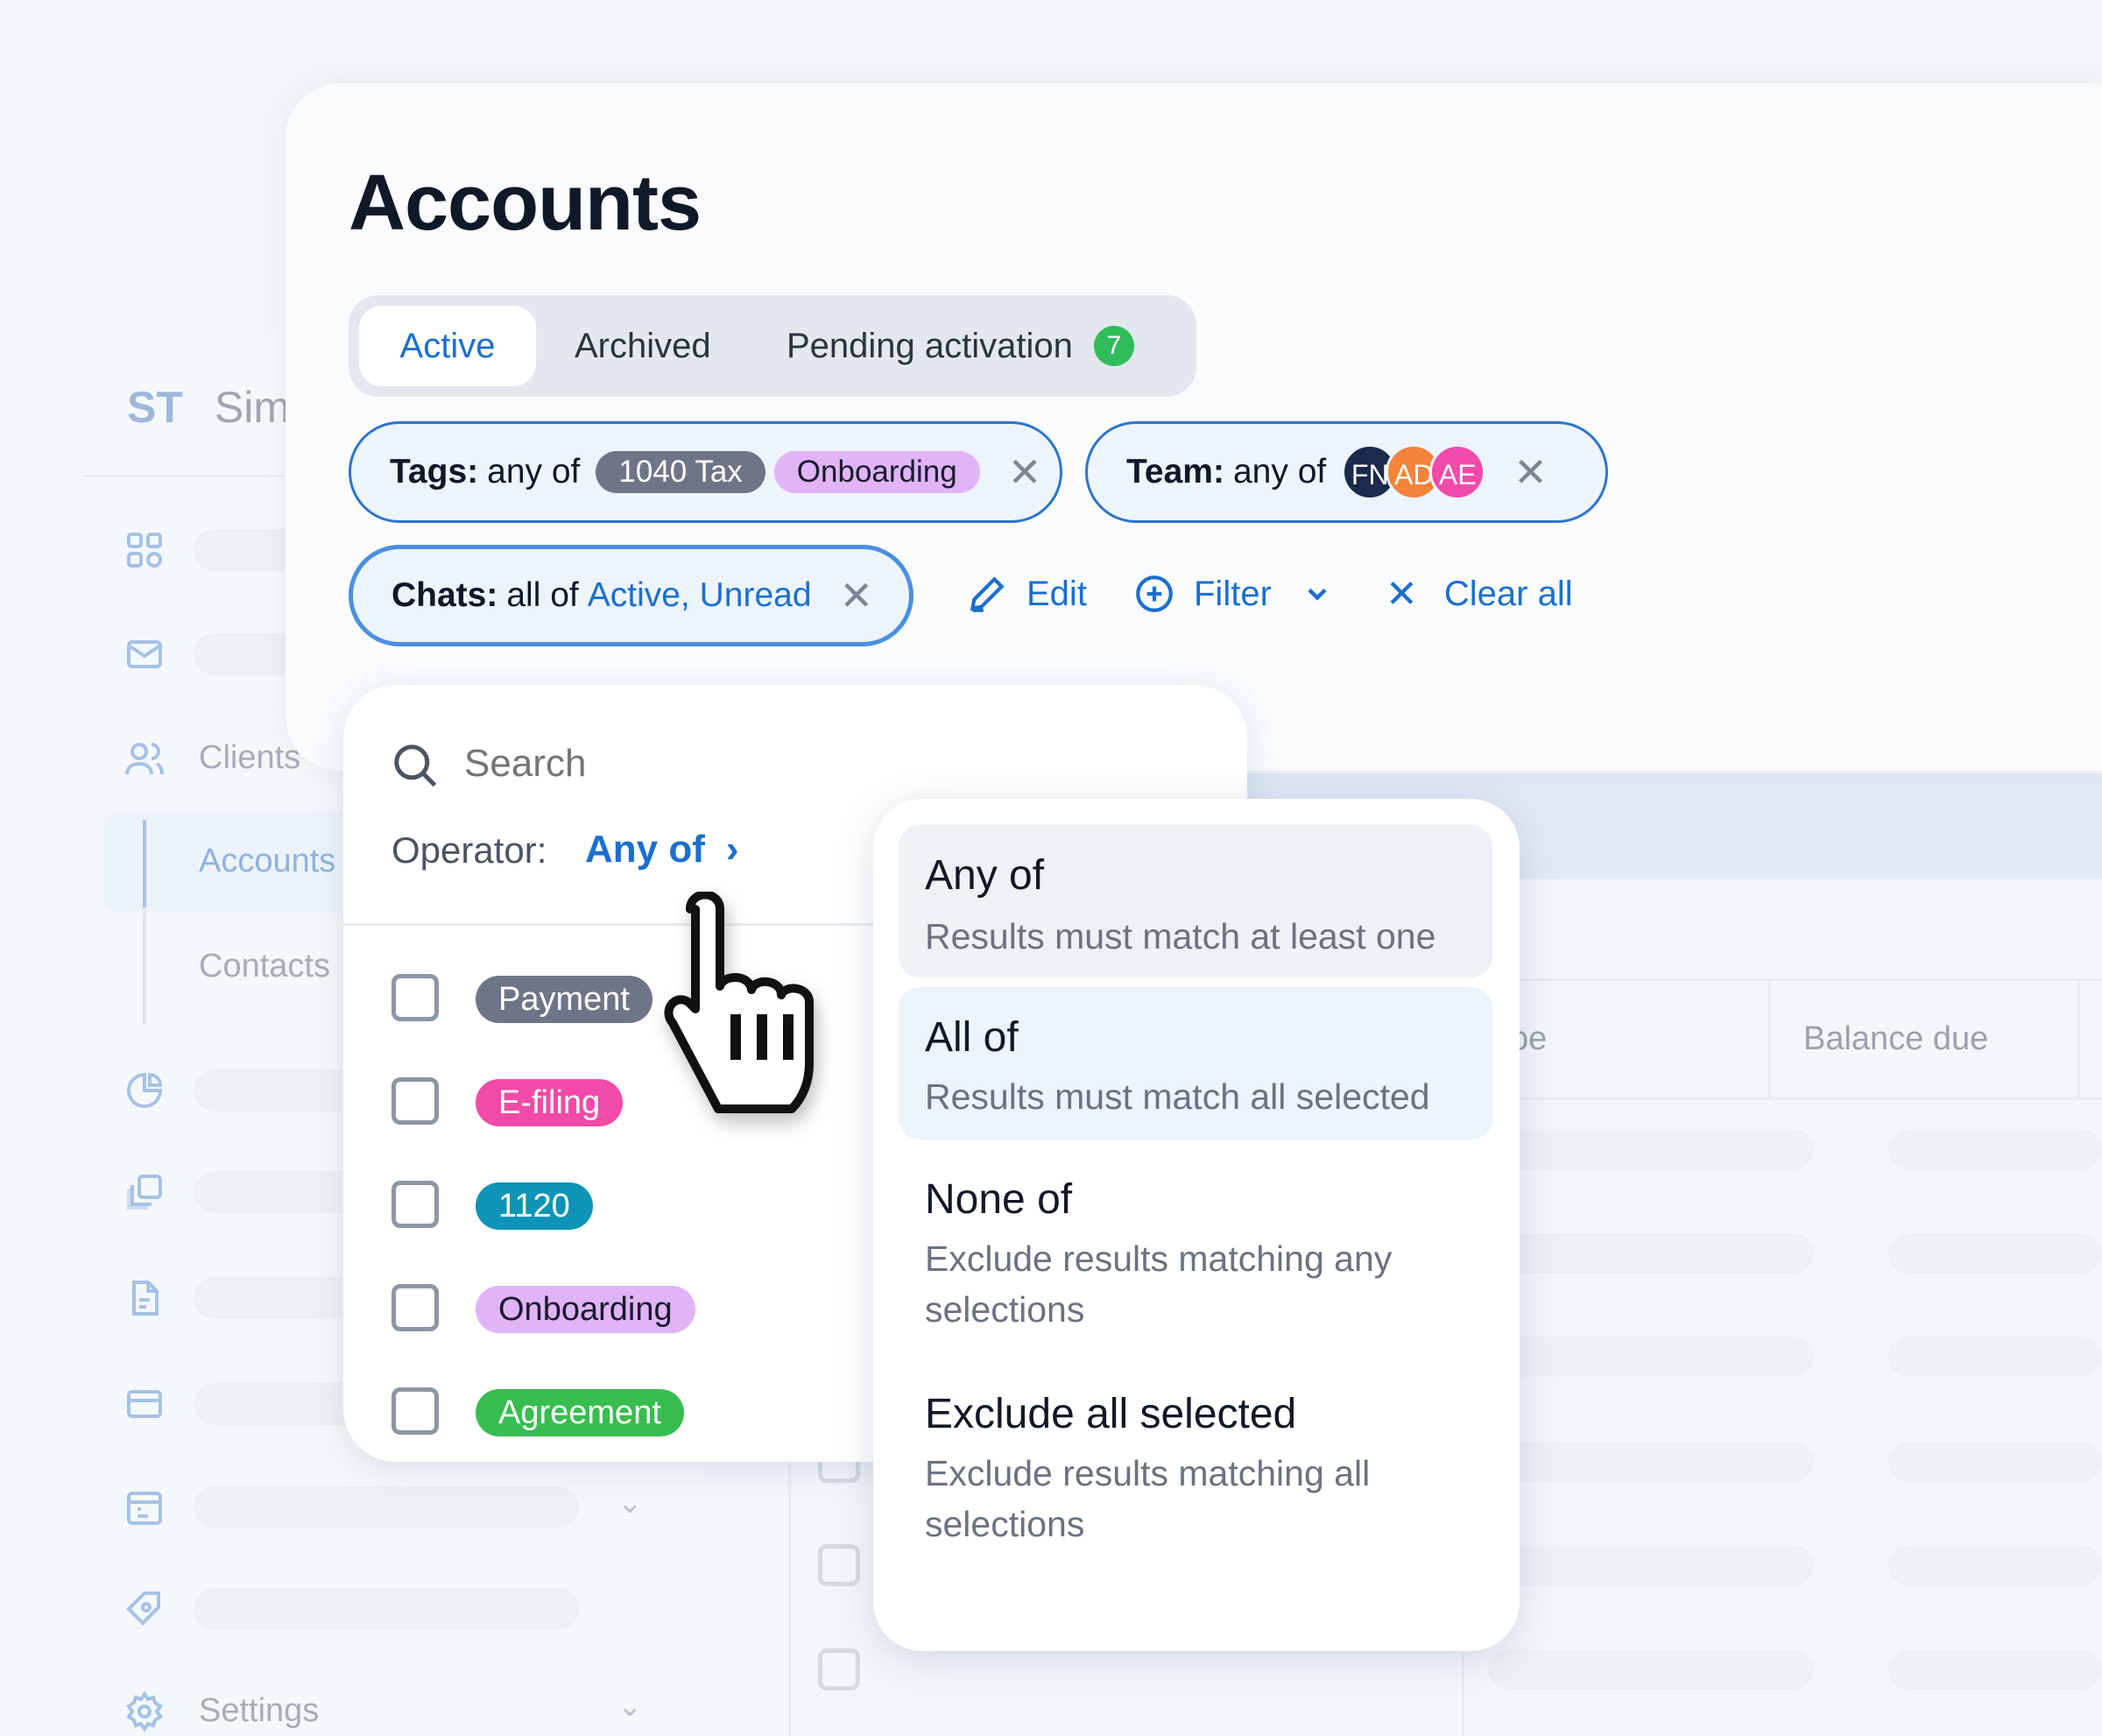 The width and height of the screenshot is (2102, 1736). I want to click on gear-icon, so click(144, 1711).